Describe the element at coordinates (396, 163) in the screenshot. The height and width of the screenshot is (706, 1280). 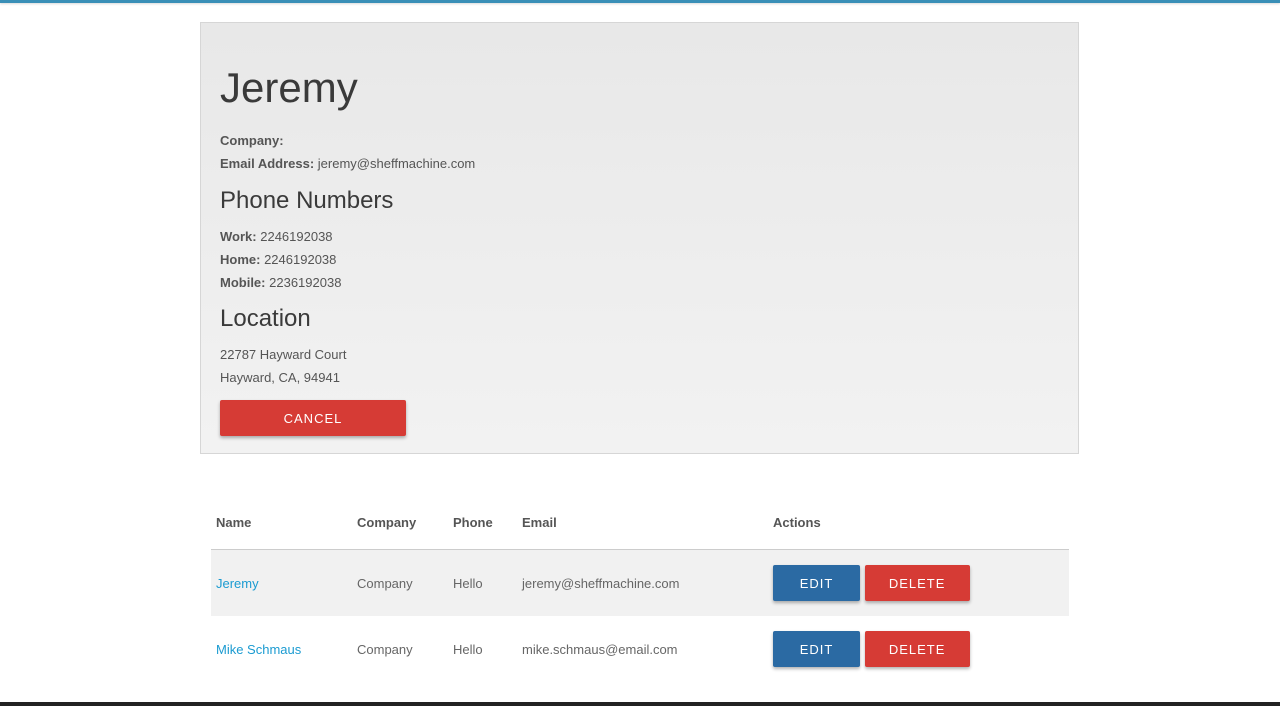
I see `email-value: jeremy@sheffmachine.com` at that location.